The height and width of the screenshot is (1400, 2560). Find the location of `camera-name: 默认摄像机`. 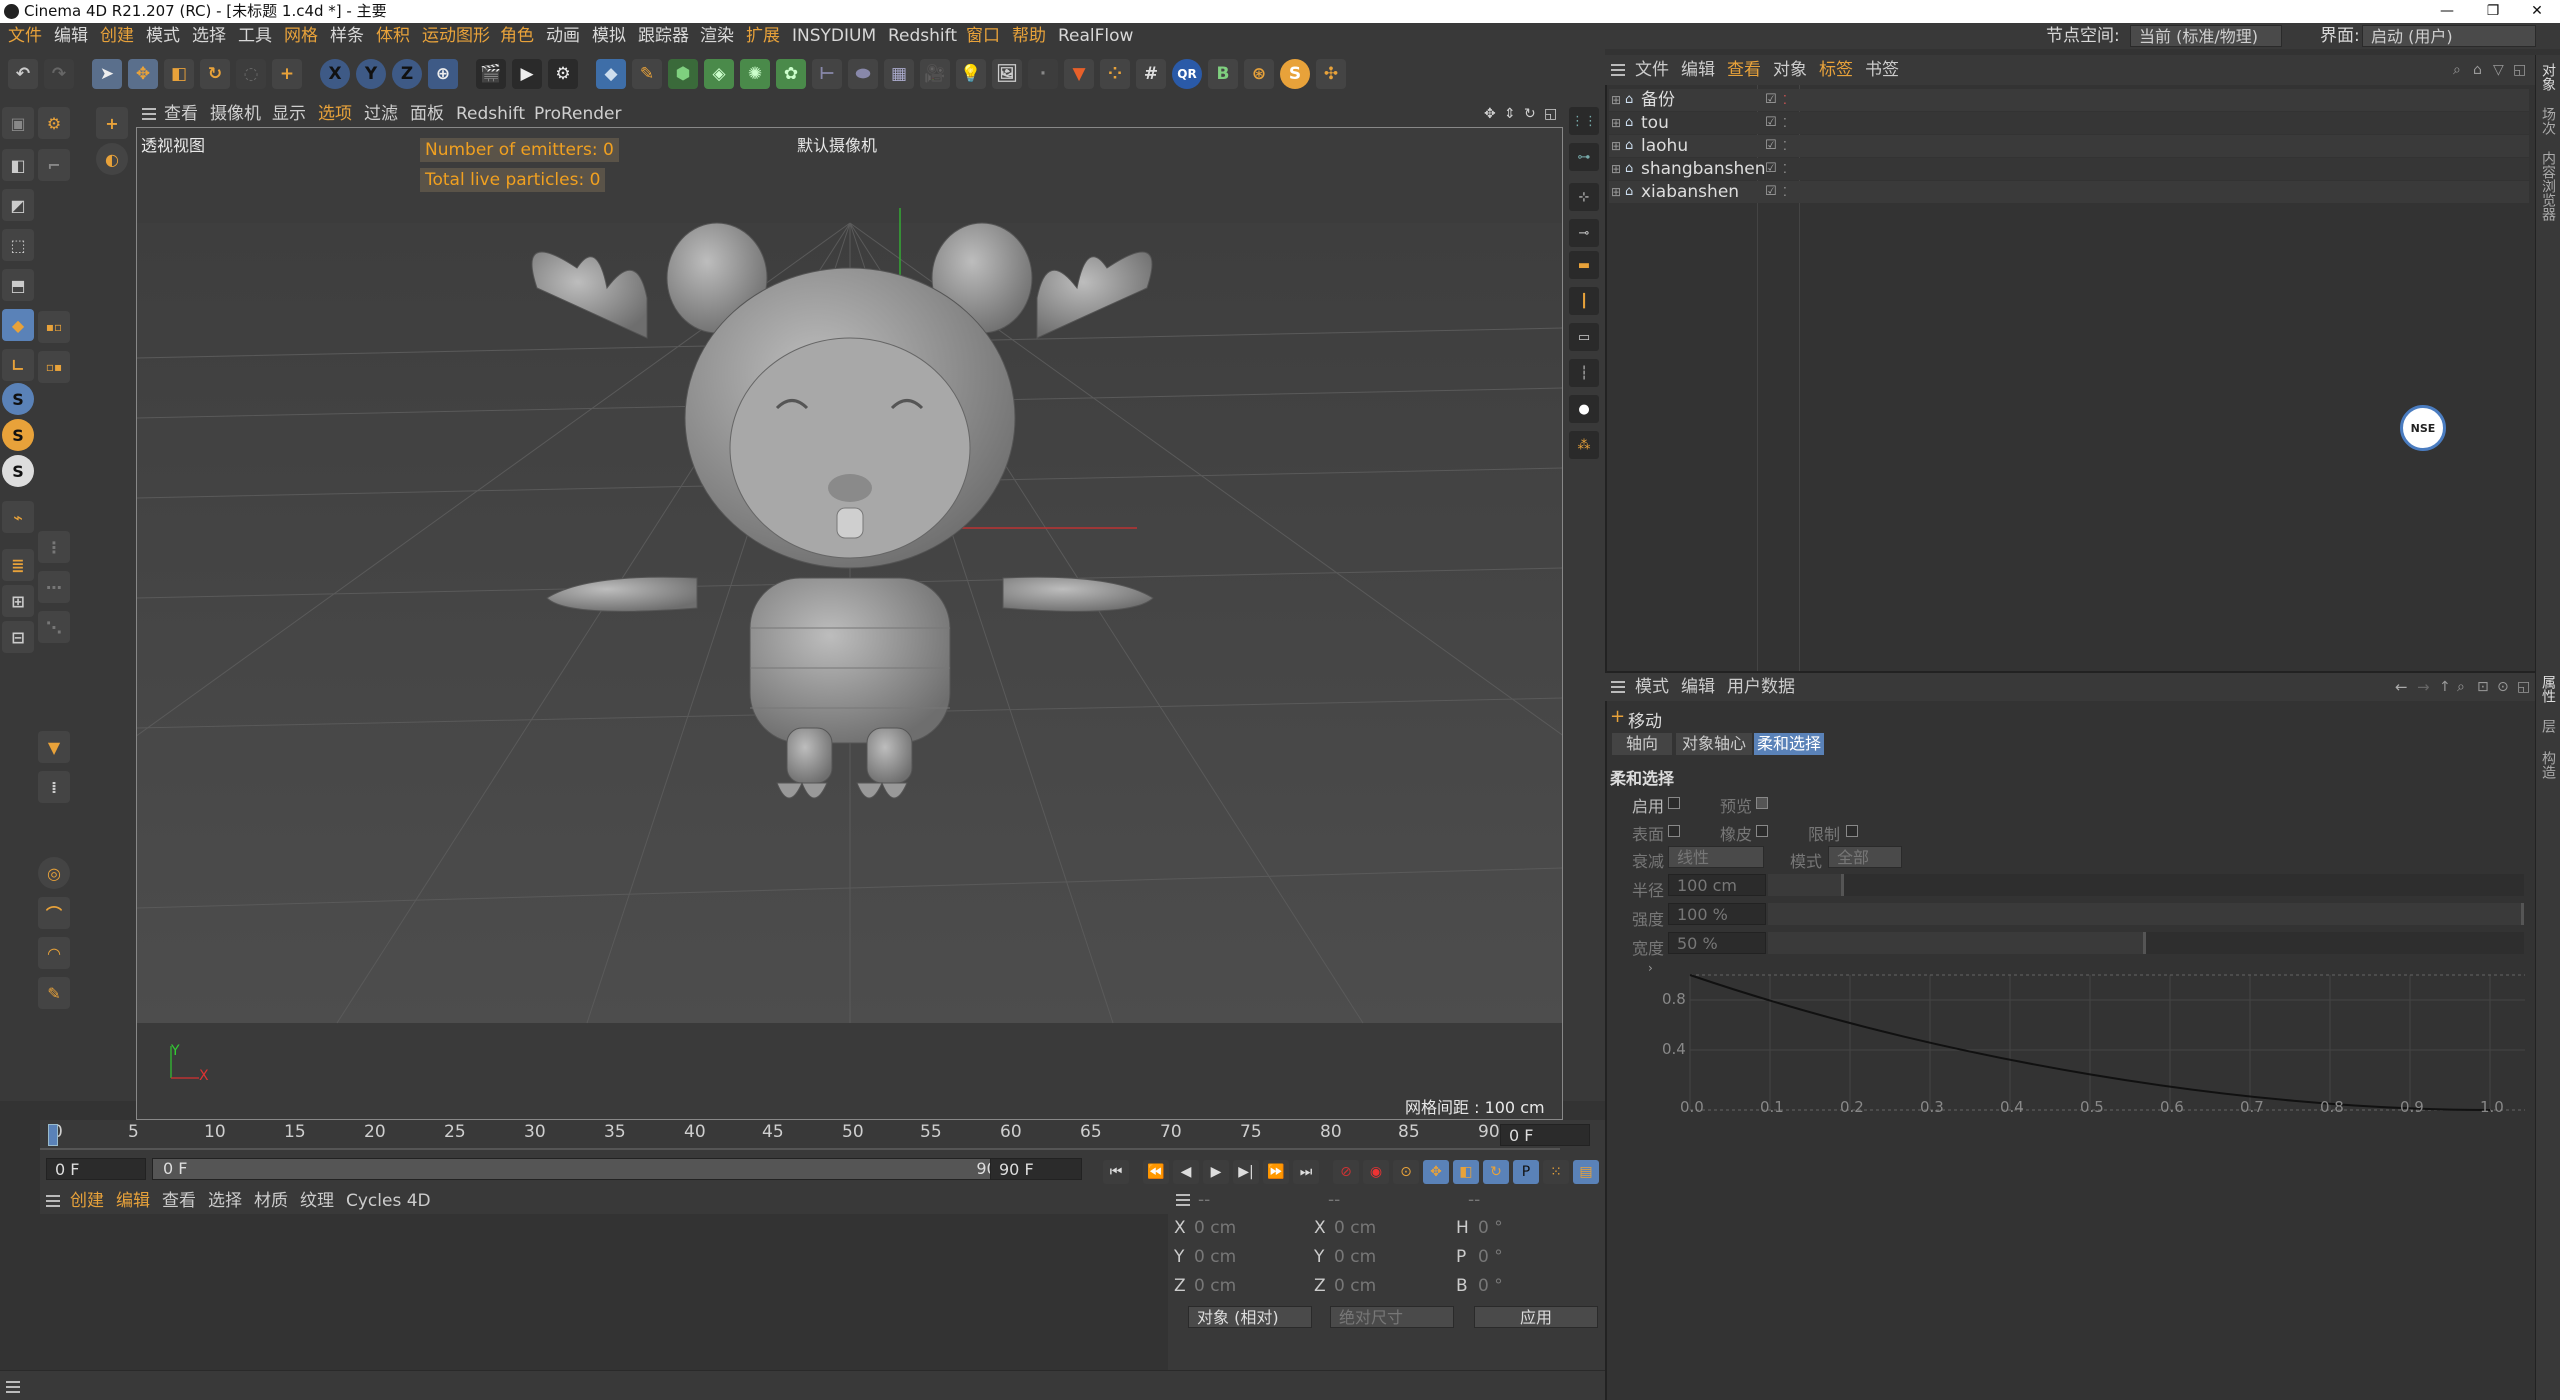

camera-name: 默认摄像机 is located at coordinates (837, 144).